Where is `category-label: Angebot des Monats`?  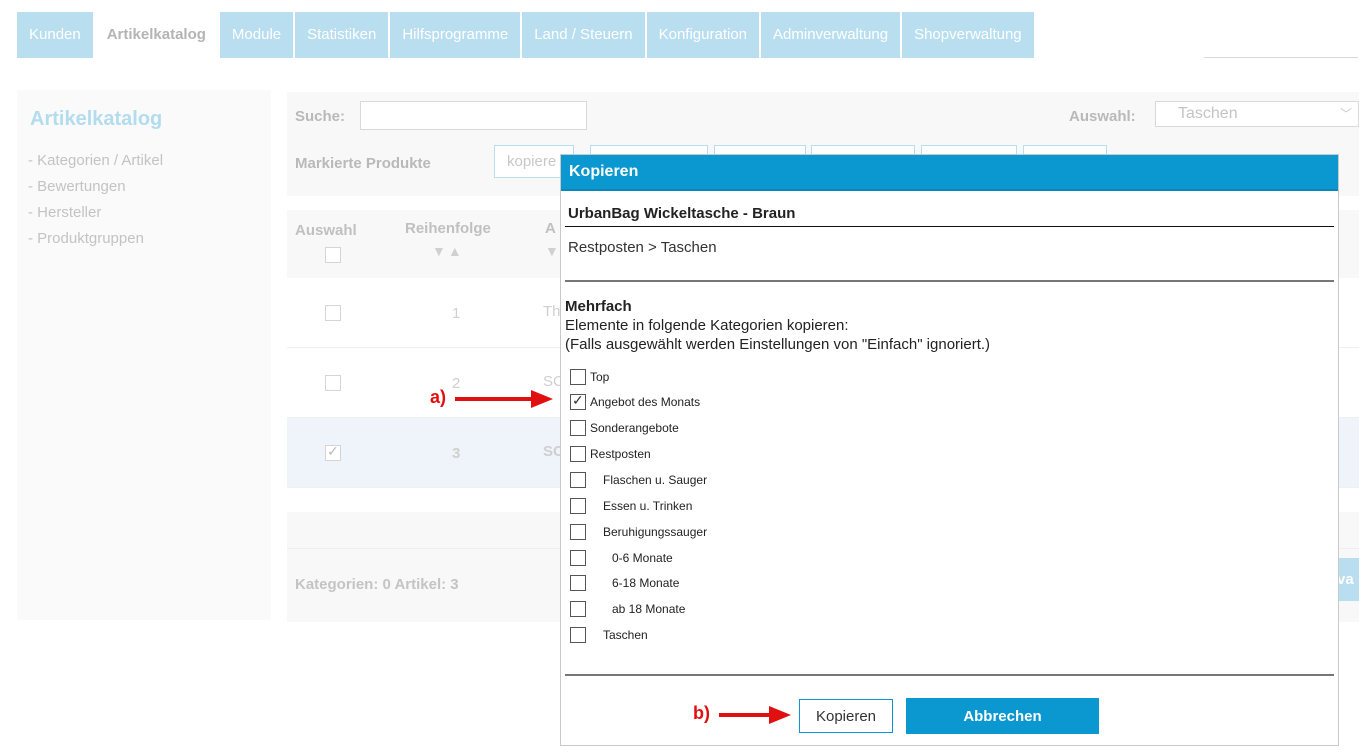
category-label: Angebot des Monats is located at coordinates (645, 402).